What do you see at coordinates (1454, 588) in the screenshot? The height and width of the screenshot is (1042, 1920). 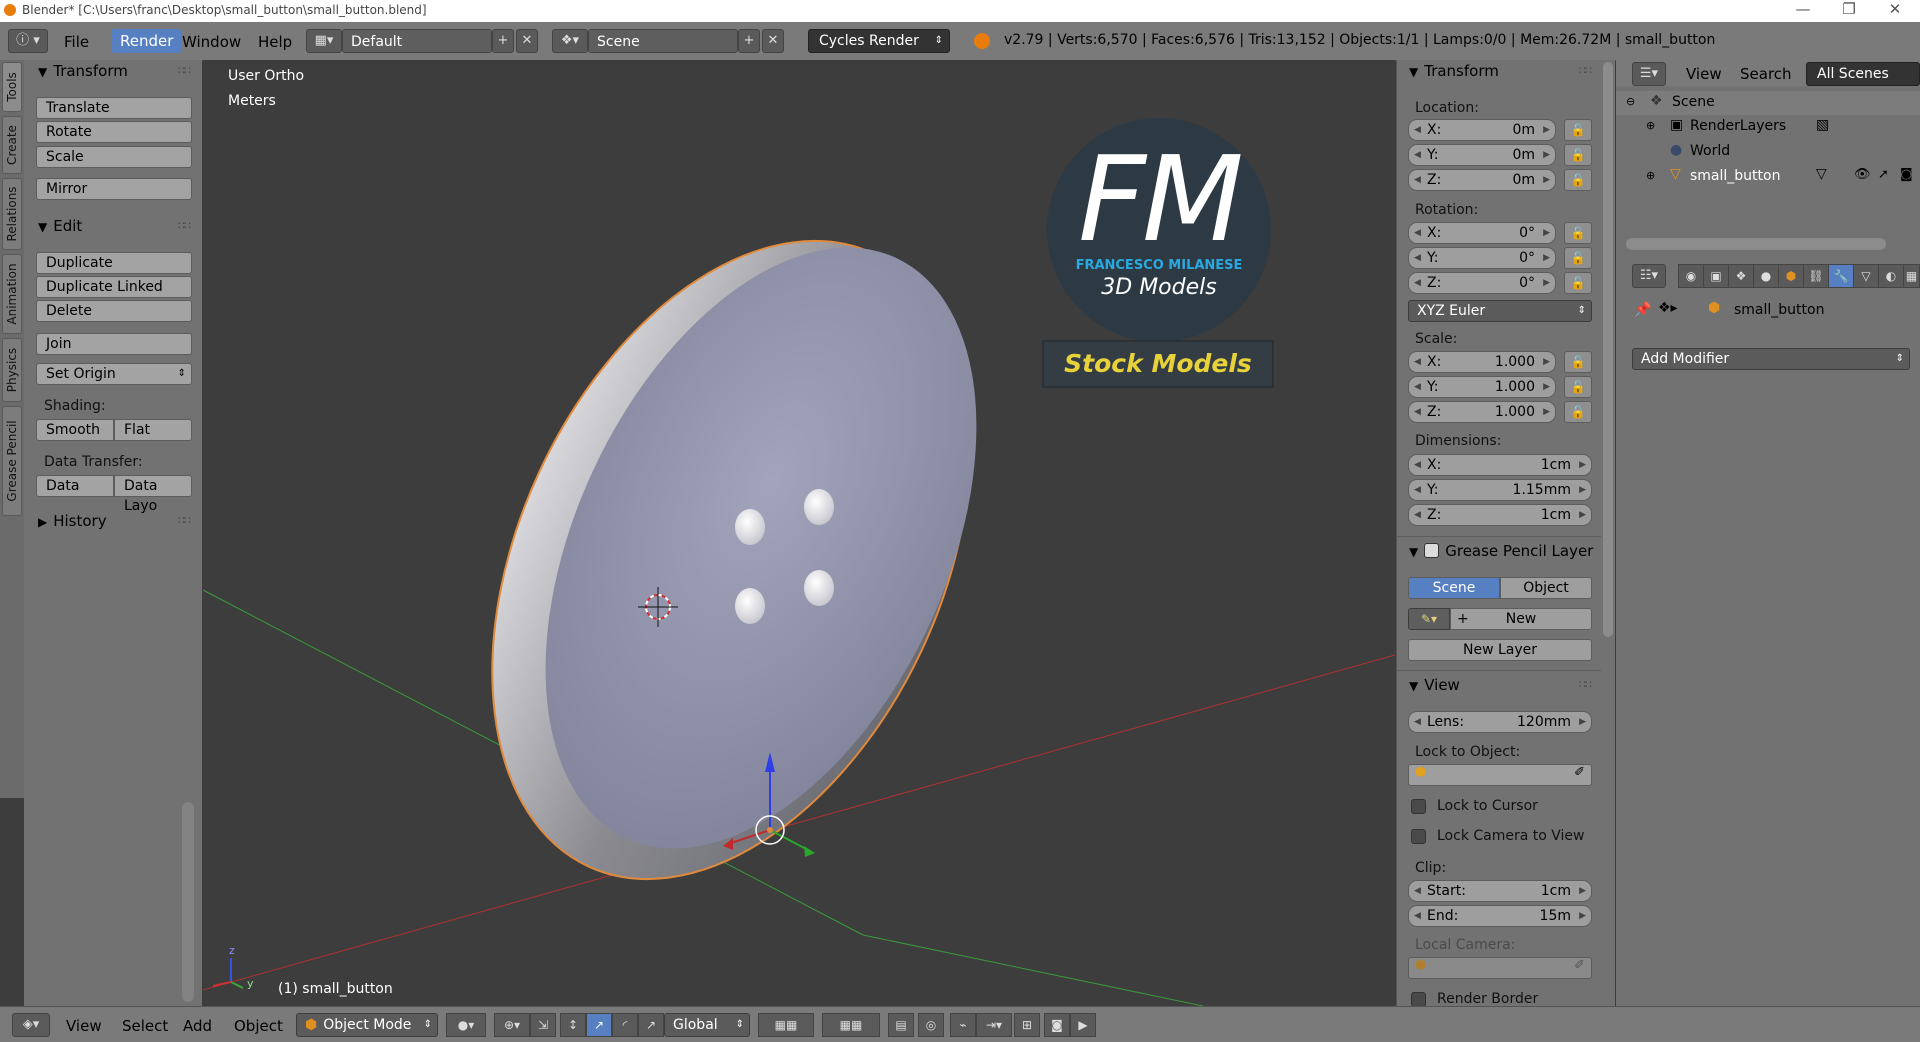 I see `gp-scene-toggle: Scene` at bounding box center [1454, 588].